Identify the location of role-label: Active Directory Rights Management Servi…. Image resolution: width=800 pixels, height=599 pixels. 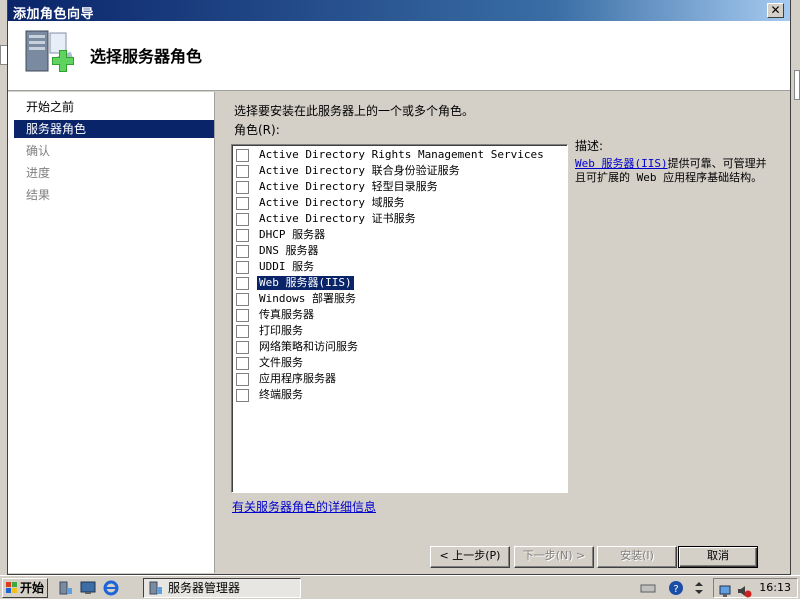
(401, 154).